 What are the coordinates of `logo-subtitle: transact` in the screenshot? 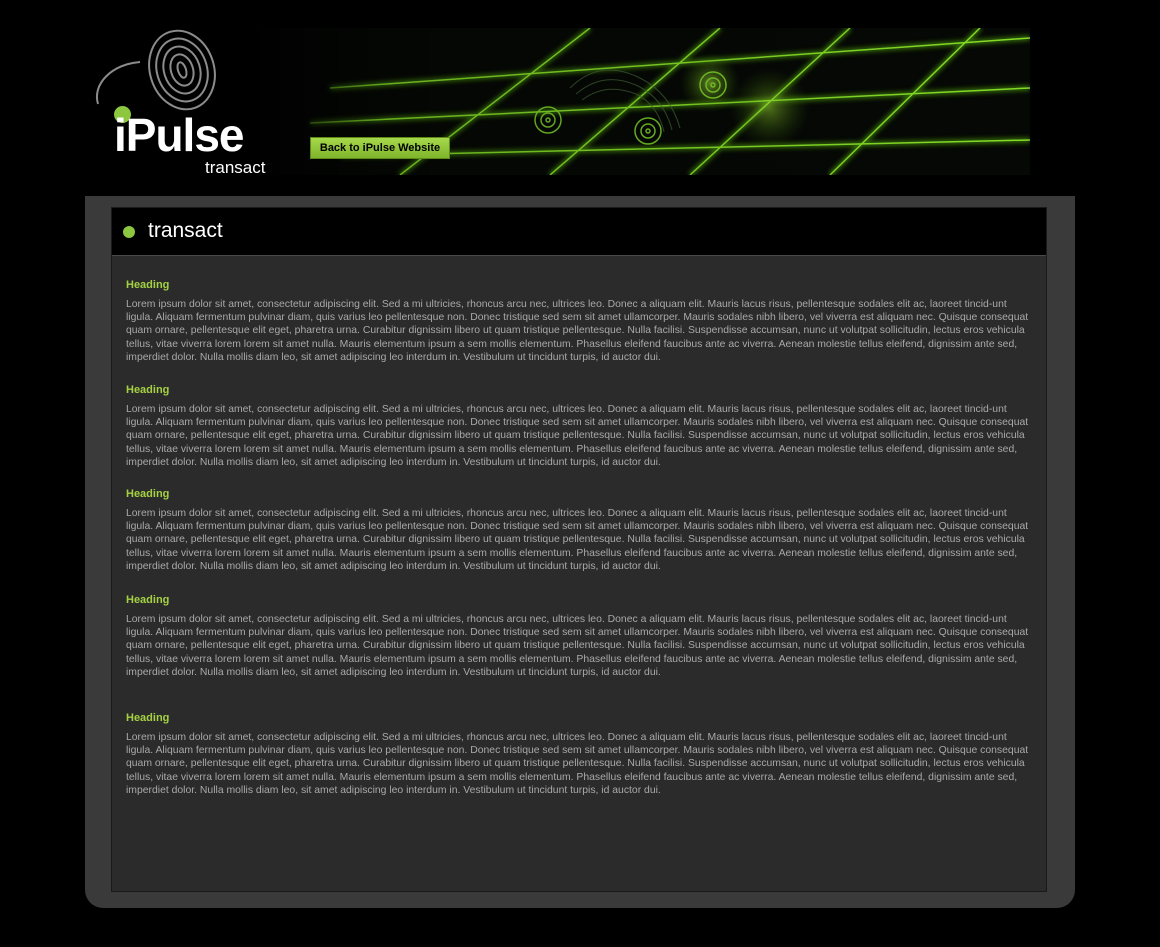 It's located at (235, 167).